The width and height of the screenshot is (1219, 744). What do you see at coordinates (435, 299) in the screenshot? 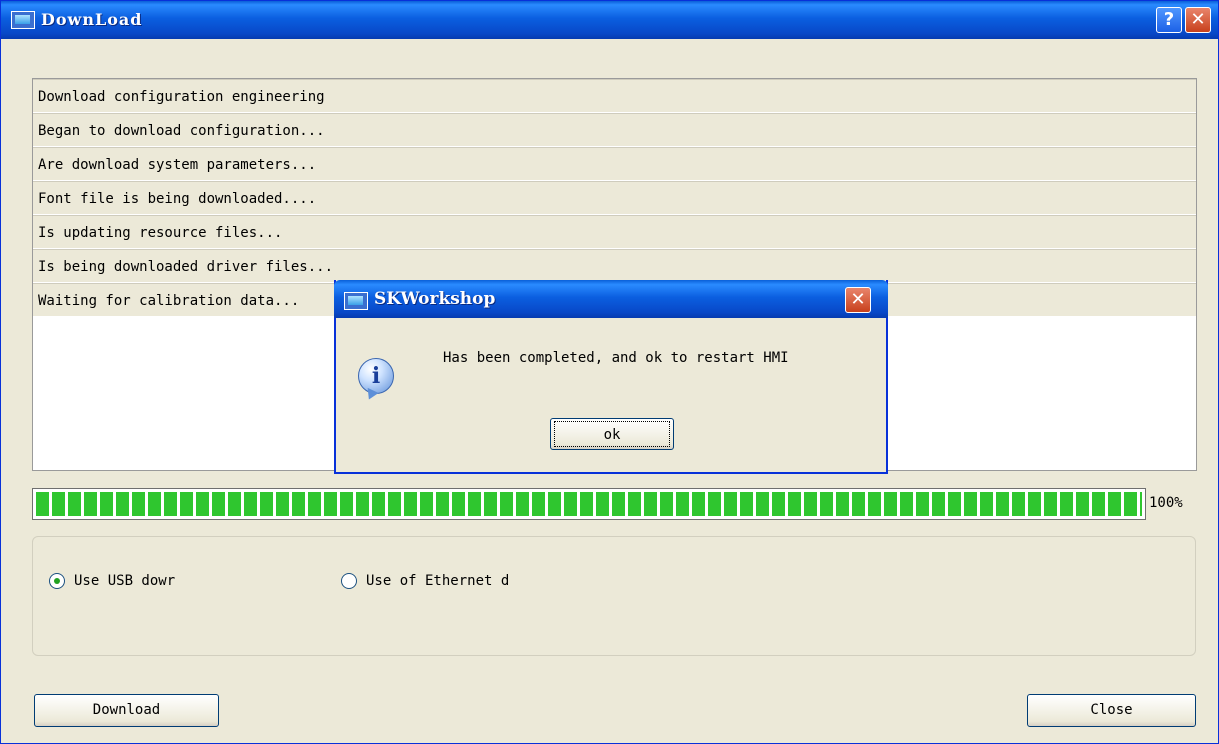
I see `dialog-title: SKWorkshop` at bounding box center [435, 299].